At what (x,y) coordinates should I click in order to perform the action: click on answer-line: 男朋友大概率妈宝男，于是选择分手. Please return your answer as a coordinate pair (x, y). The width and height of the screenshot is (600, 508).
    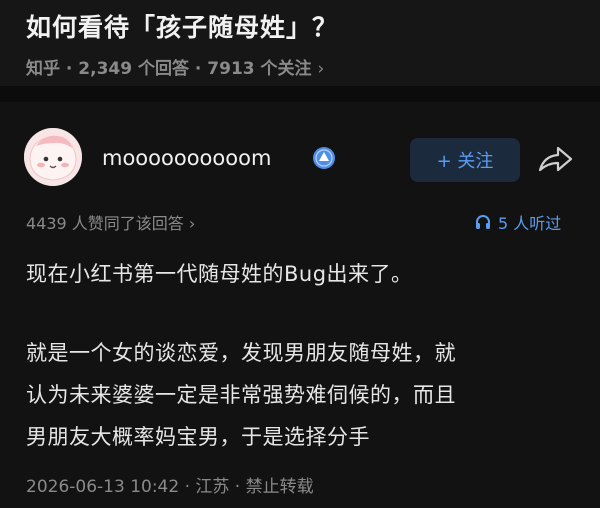
    Looking at the image, I should click on (198, 437).